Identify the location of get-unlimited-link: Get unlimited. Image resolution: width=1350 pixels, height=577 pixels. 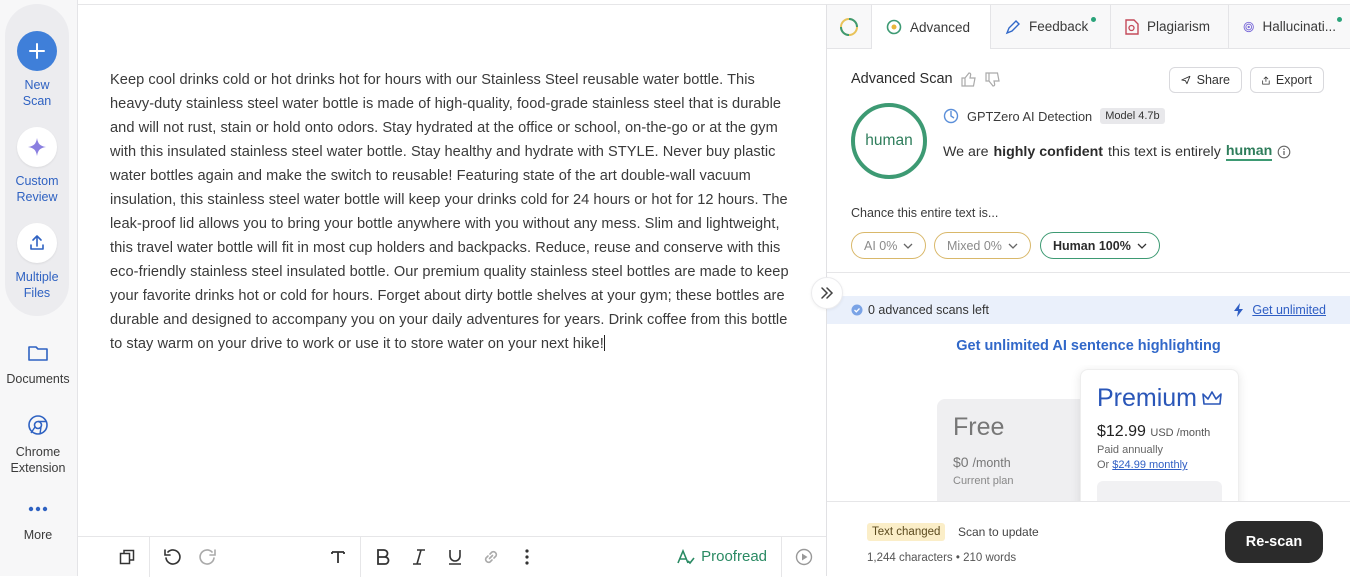
(1280, 310).